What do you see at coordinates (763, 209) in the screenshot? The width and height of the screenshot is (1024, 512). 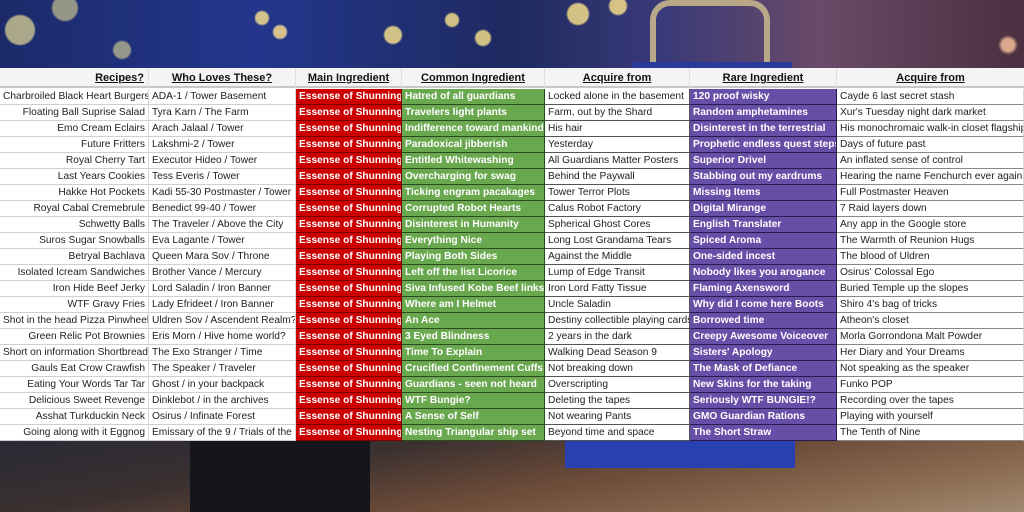 I see `rare-ingredient-cell: Digital Mirange` at bounding box center [763, 209].